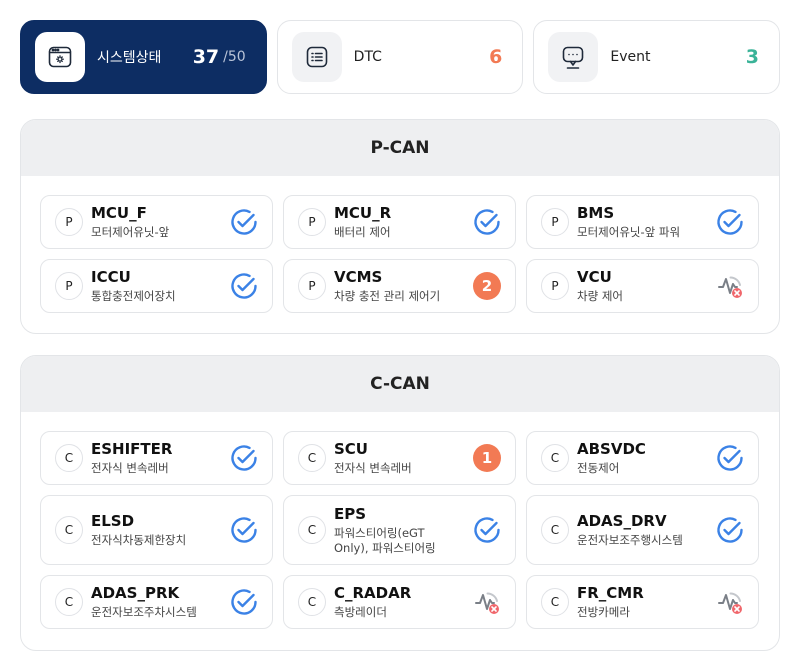 This screenshot has height=671, width=800. I want to click on ecu-card-iccu: P ICCU 통합충전제어장치, so click(156, 286).